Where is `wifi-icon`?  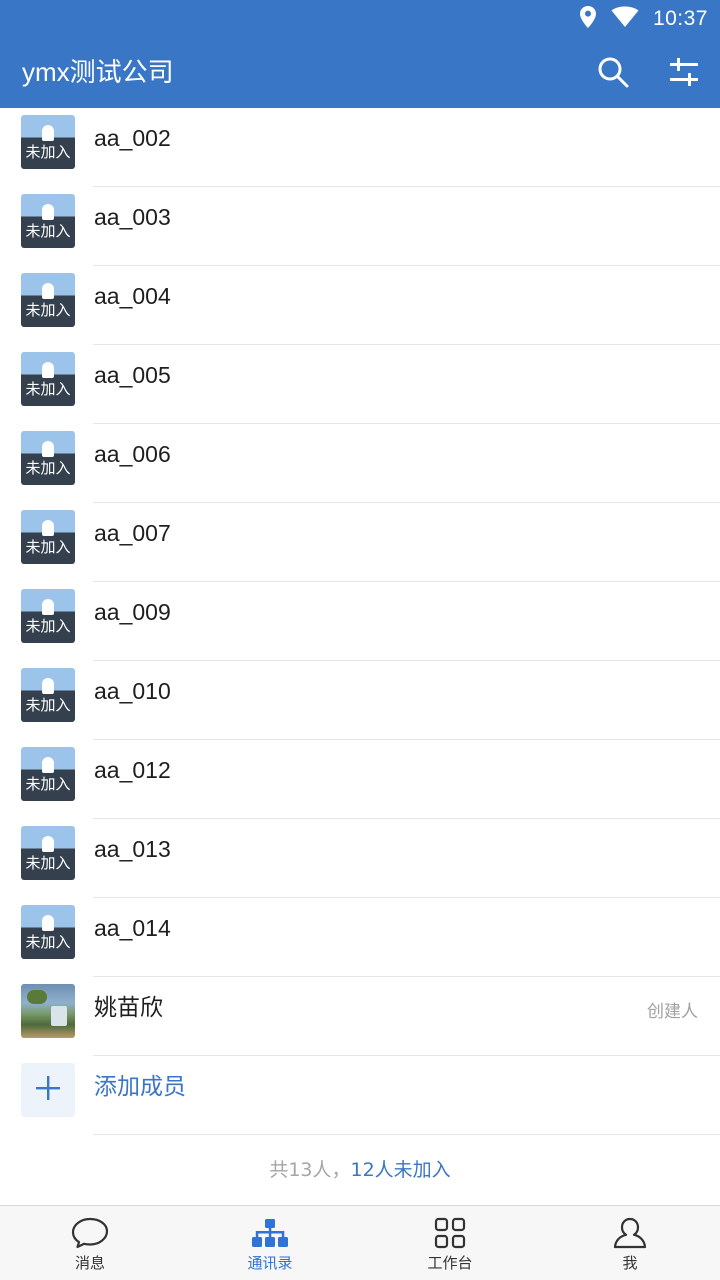
wifi-icon is located at coordinates (625, 19).